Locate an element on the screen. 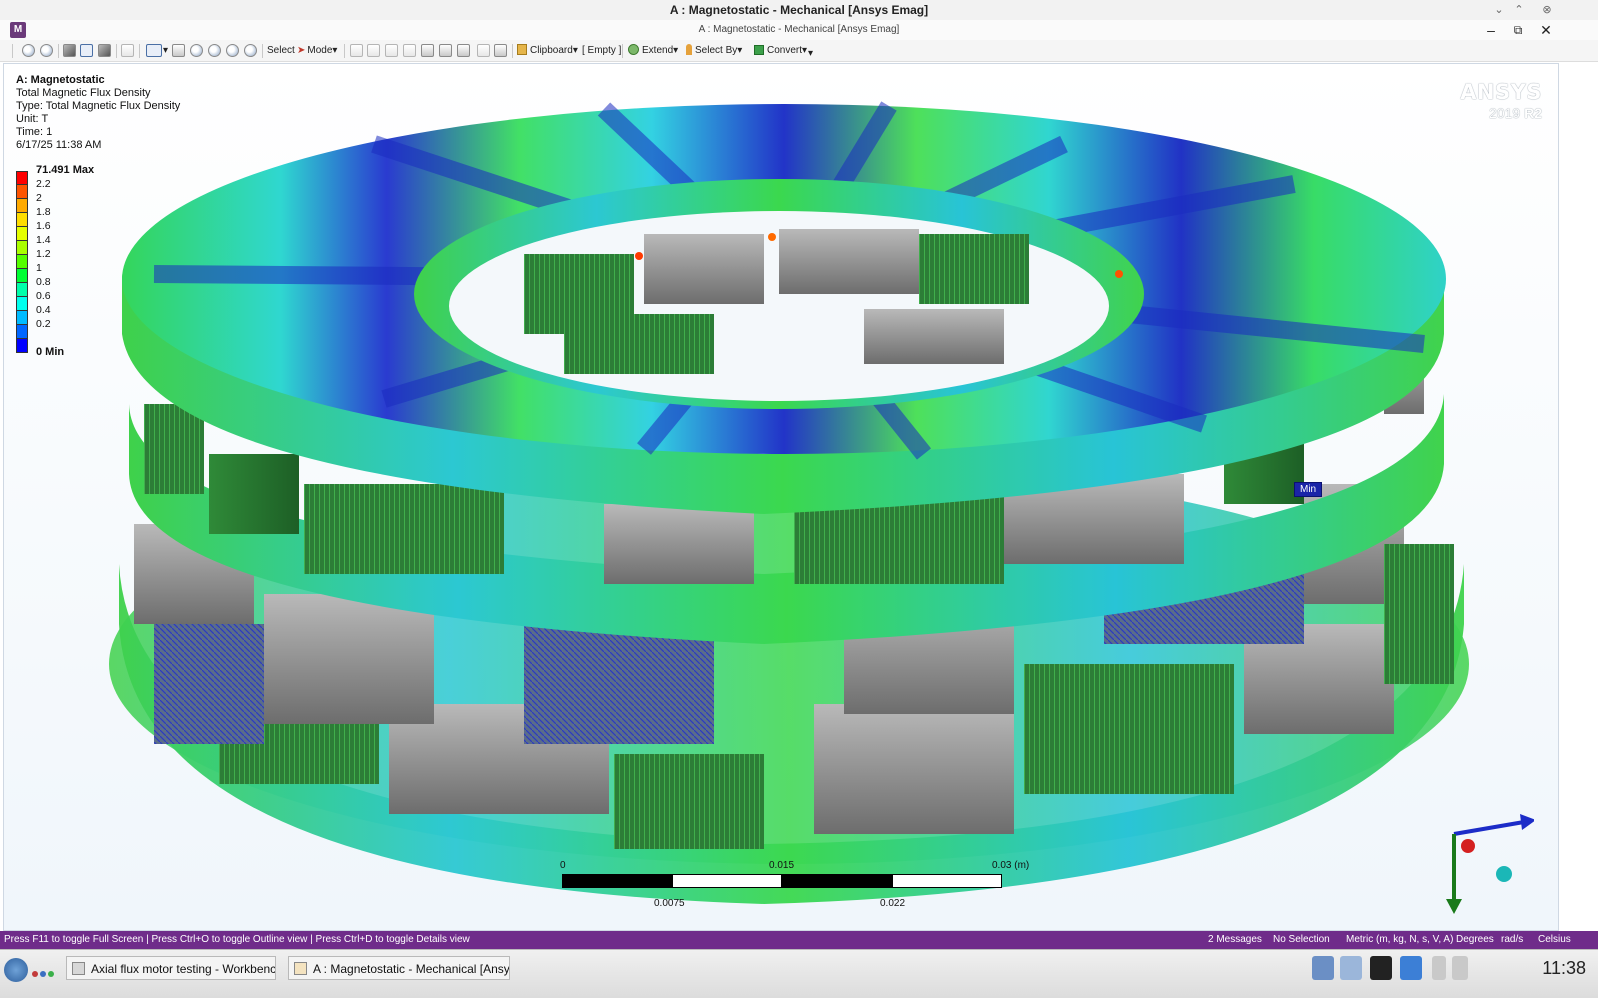 This screenshot has width=1598, height=998. zoom-to-fit-icon is located at coordinates (232, 50).